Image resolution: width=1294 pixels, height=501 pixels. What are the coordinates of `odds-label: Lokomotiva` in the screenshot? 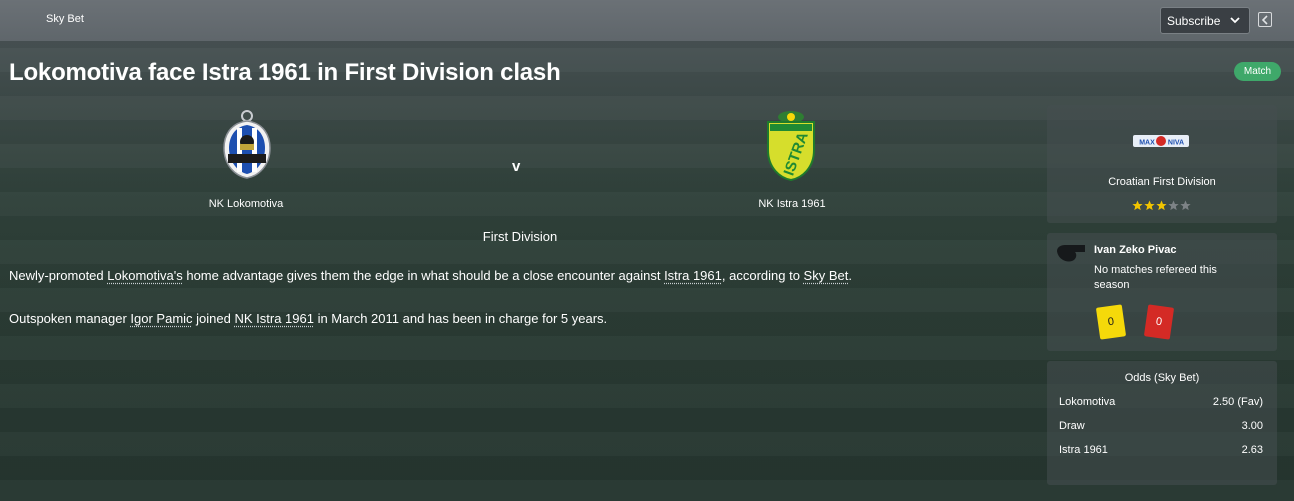 It's located at (1087, 402).